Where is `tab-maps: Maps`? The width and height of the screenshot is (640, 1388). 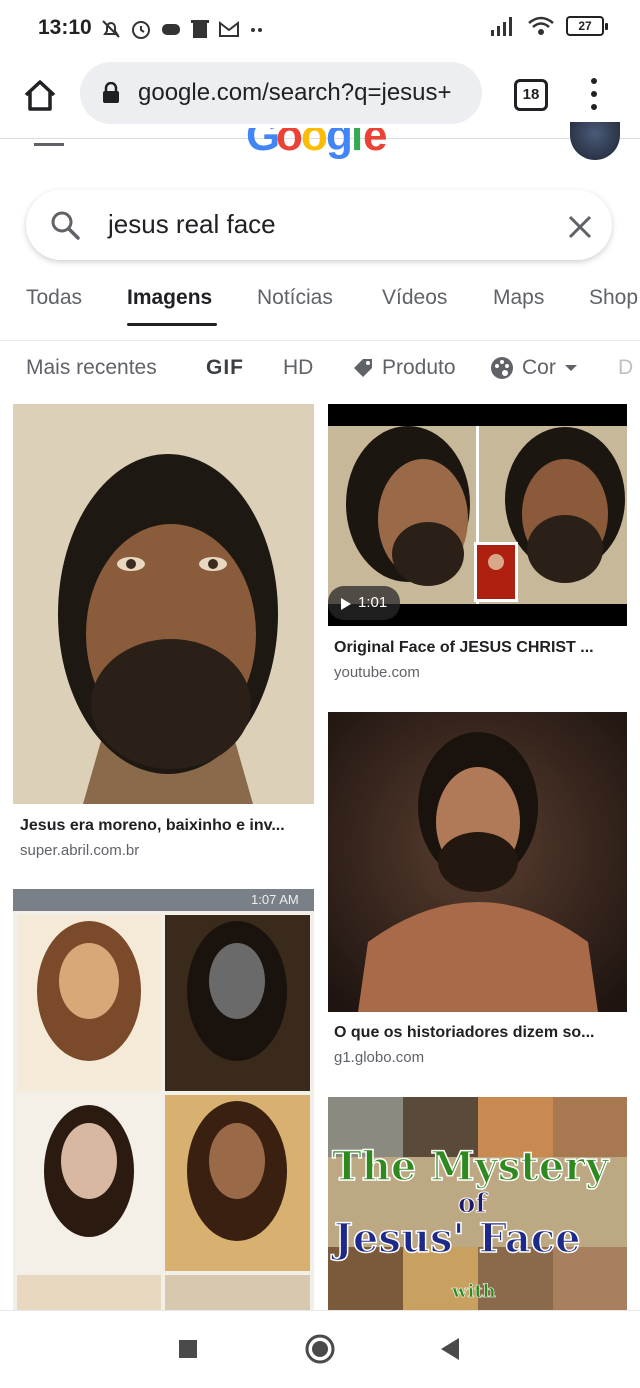 tab-maps: Maps is located at coordinates (518, 298).